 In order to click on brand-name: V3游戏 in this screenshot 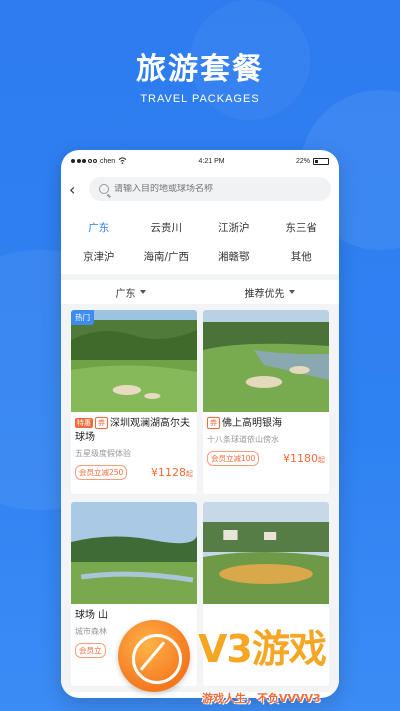, I will do `click(262, 649)`.